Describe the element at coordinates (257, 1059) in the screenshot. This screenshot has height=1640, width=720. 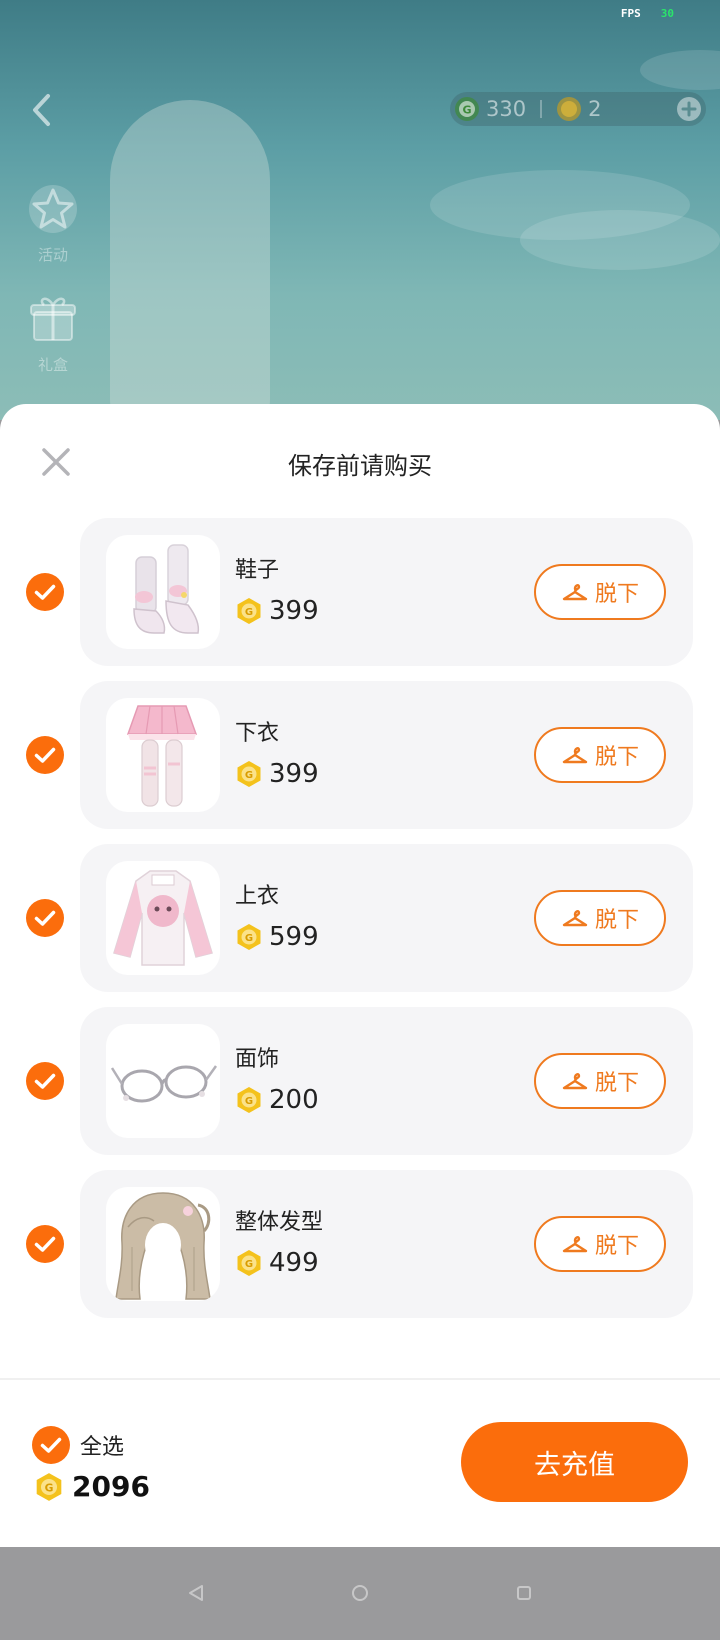
I see `item-name: 面饰` at that location.